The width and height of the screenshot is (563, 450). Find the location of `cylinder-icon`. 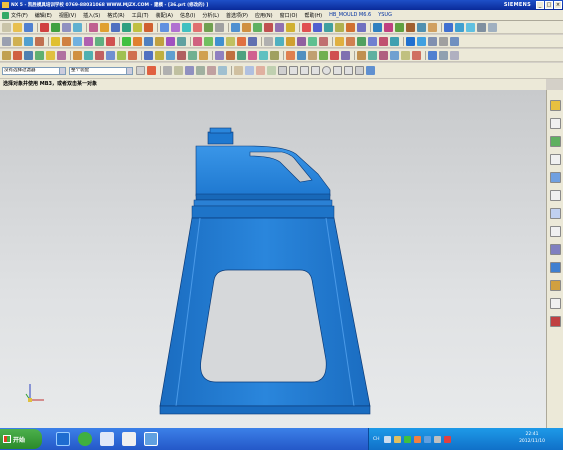

cylinder-icon is located at coordinates (66, 41).